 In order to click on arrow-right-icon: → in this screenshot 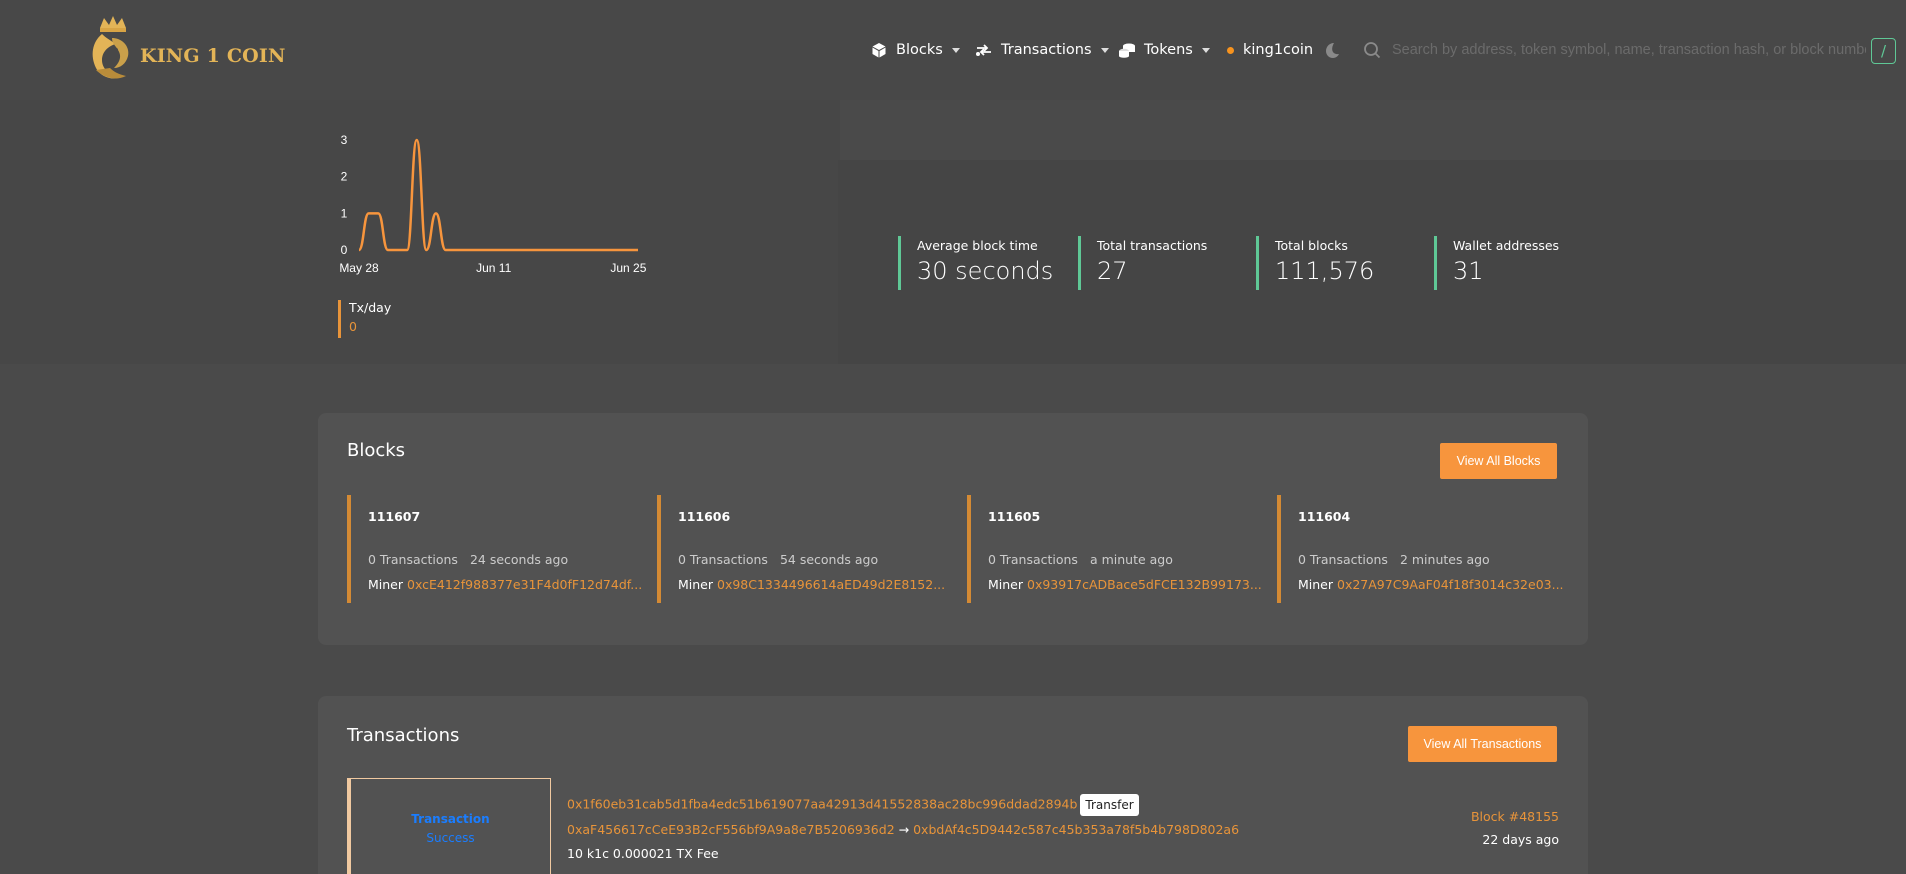, I will do `click(904, 829)`.